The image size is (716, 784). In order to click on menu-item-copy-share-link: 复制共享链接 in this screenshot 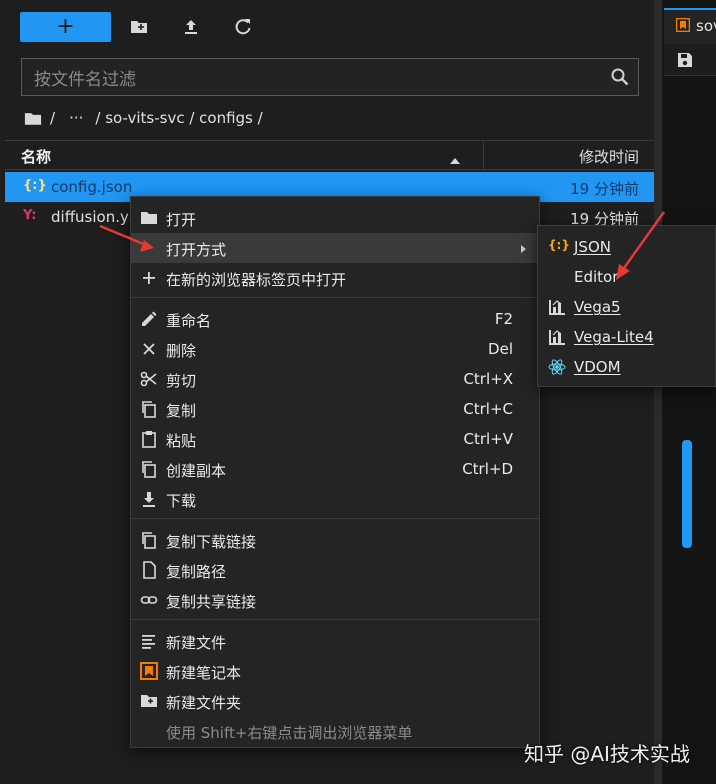, I will do `click(335, 600)`.